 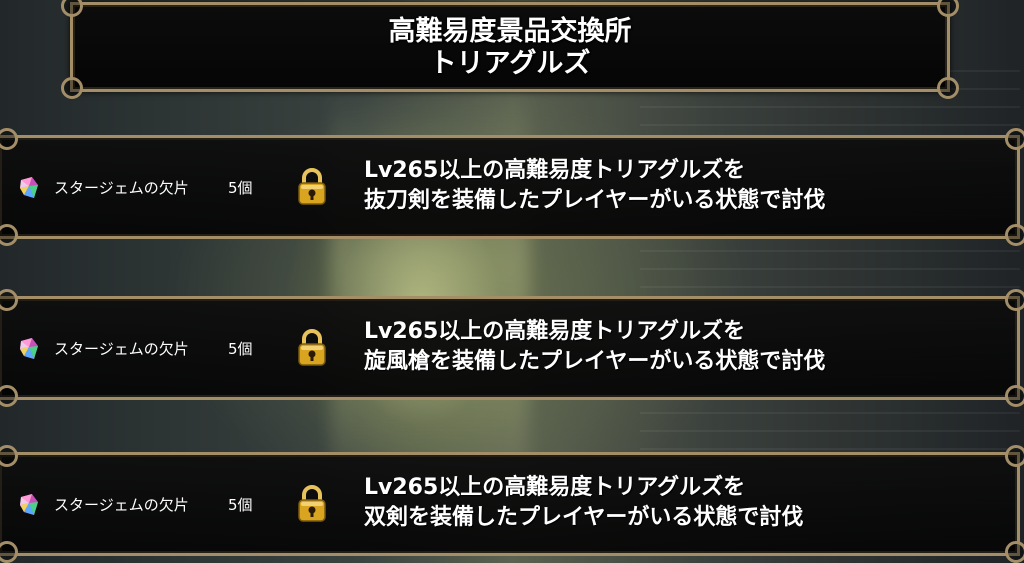 I want to click on unlock-condition-line-2: 抜刀剣を装備したプレイヤーがいる状態で討伐, so click(x=595, y=200).